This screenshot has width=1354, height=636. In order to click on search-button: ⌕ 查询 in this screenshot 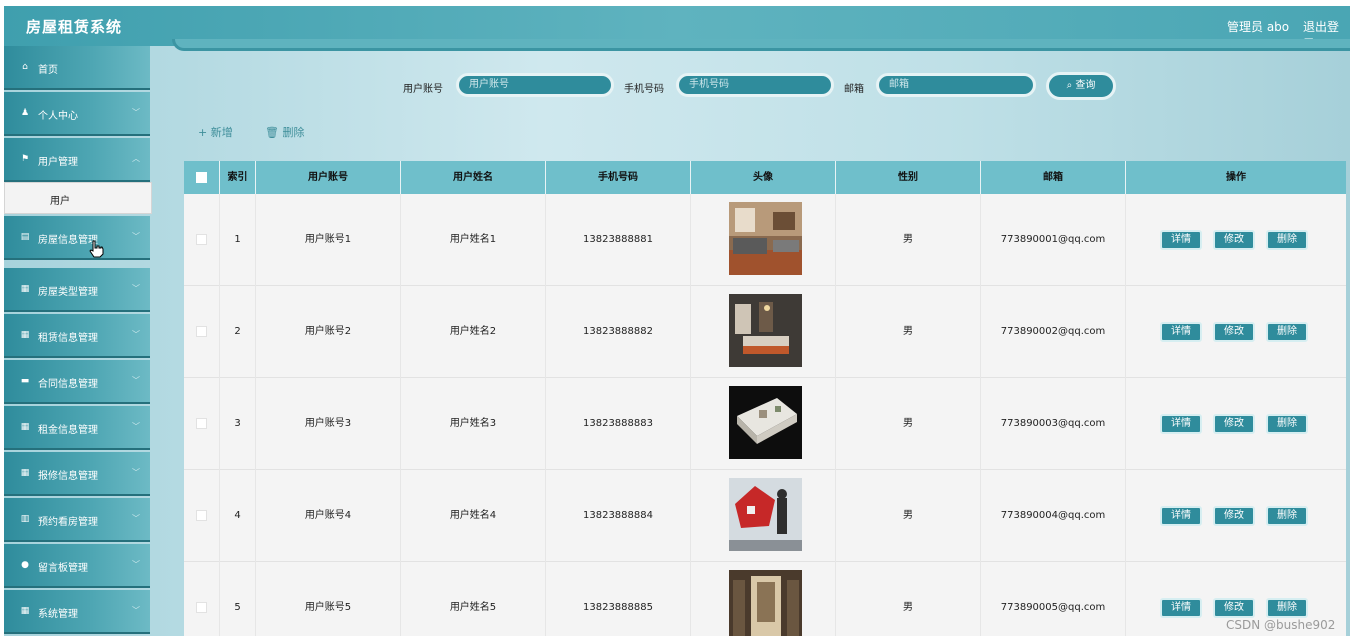, I will do `click(1081, 86)`.